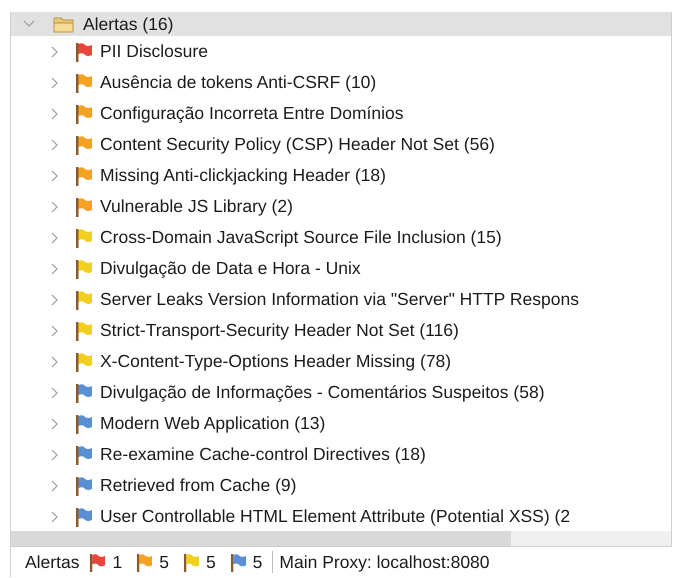  I want to click on tree-item-label: Divulgação de Informações - Comentários Suspeitos (58), so click(322, 392).